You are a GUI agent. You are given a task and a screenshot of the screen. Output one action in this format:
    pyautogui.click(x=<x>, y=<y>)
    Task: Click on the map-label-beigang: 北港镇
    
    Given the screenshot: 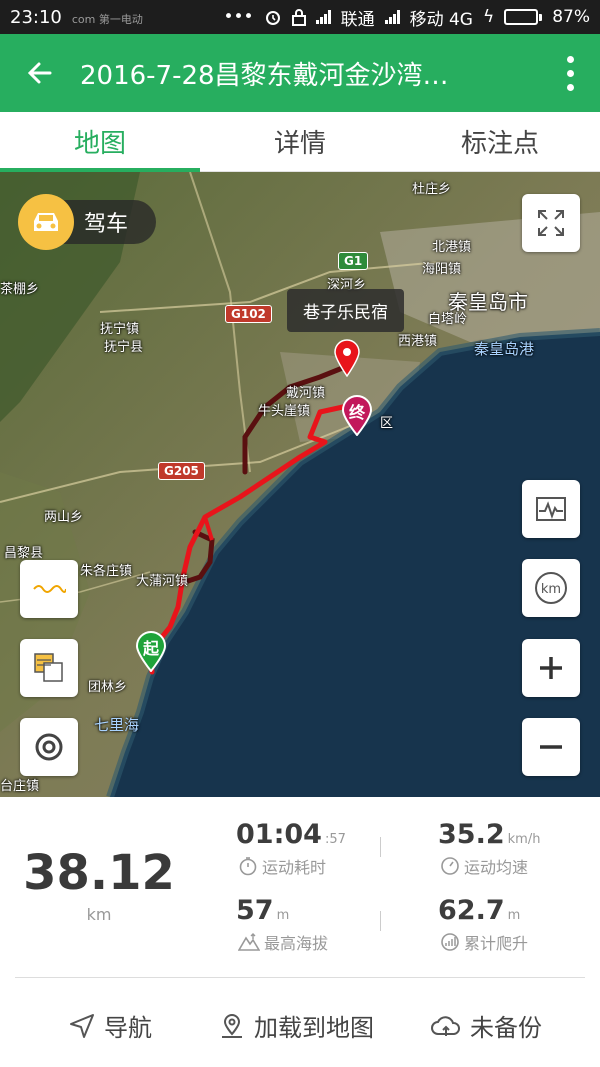 What is the action you would take?
    pyautogui.click(x=452, y=247)
    